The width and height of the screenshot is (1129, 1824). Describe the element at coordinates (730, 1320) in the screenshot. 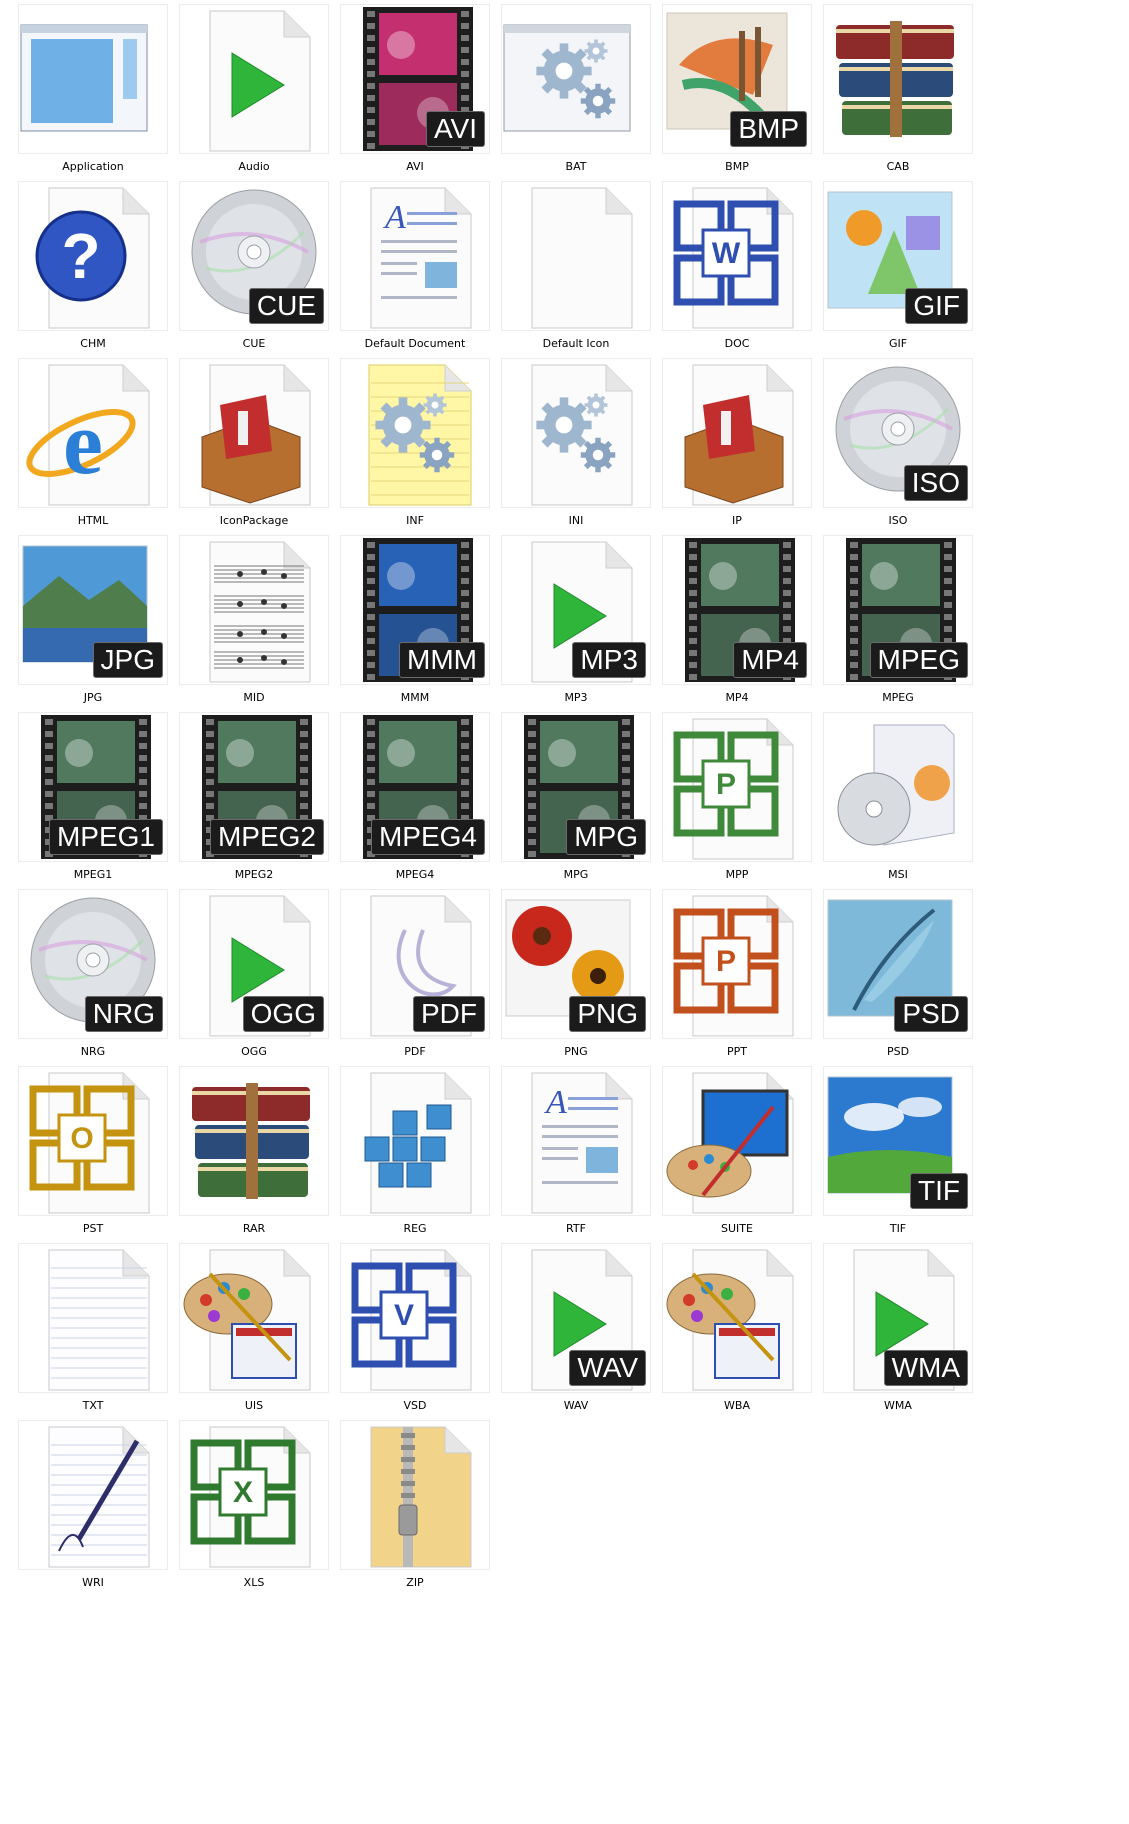

I see `palette-icon` at that location.